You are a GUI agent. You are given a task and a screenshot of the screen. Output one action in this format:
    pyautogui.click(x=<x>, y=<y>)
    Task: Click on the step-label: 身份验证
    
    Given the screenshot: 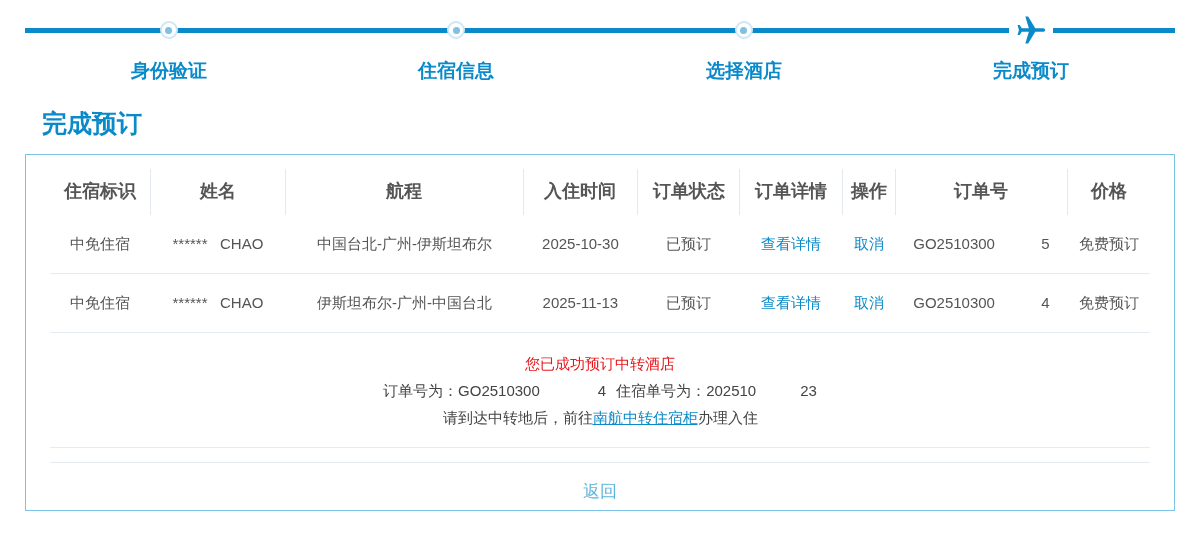 What is the action you would take?
    pyautogui.click(x=168, y=71)
    